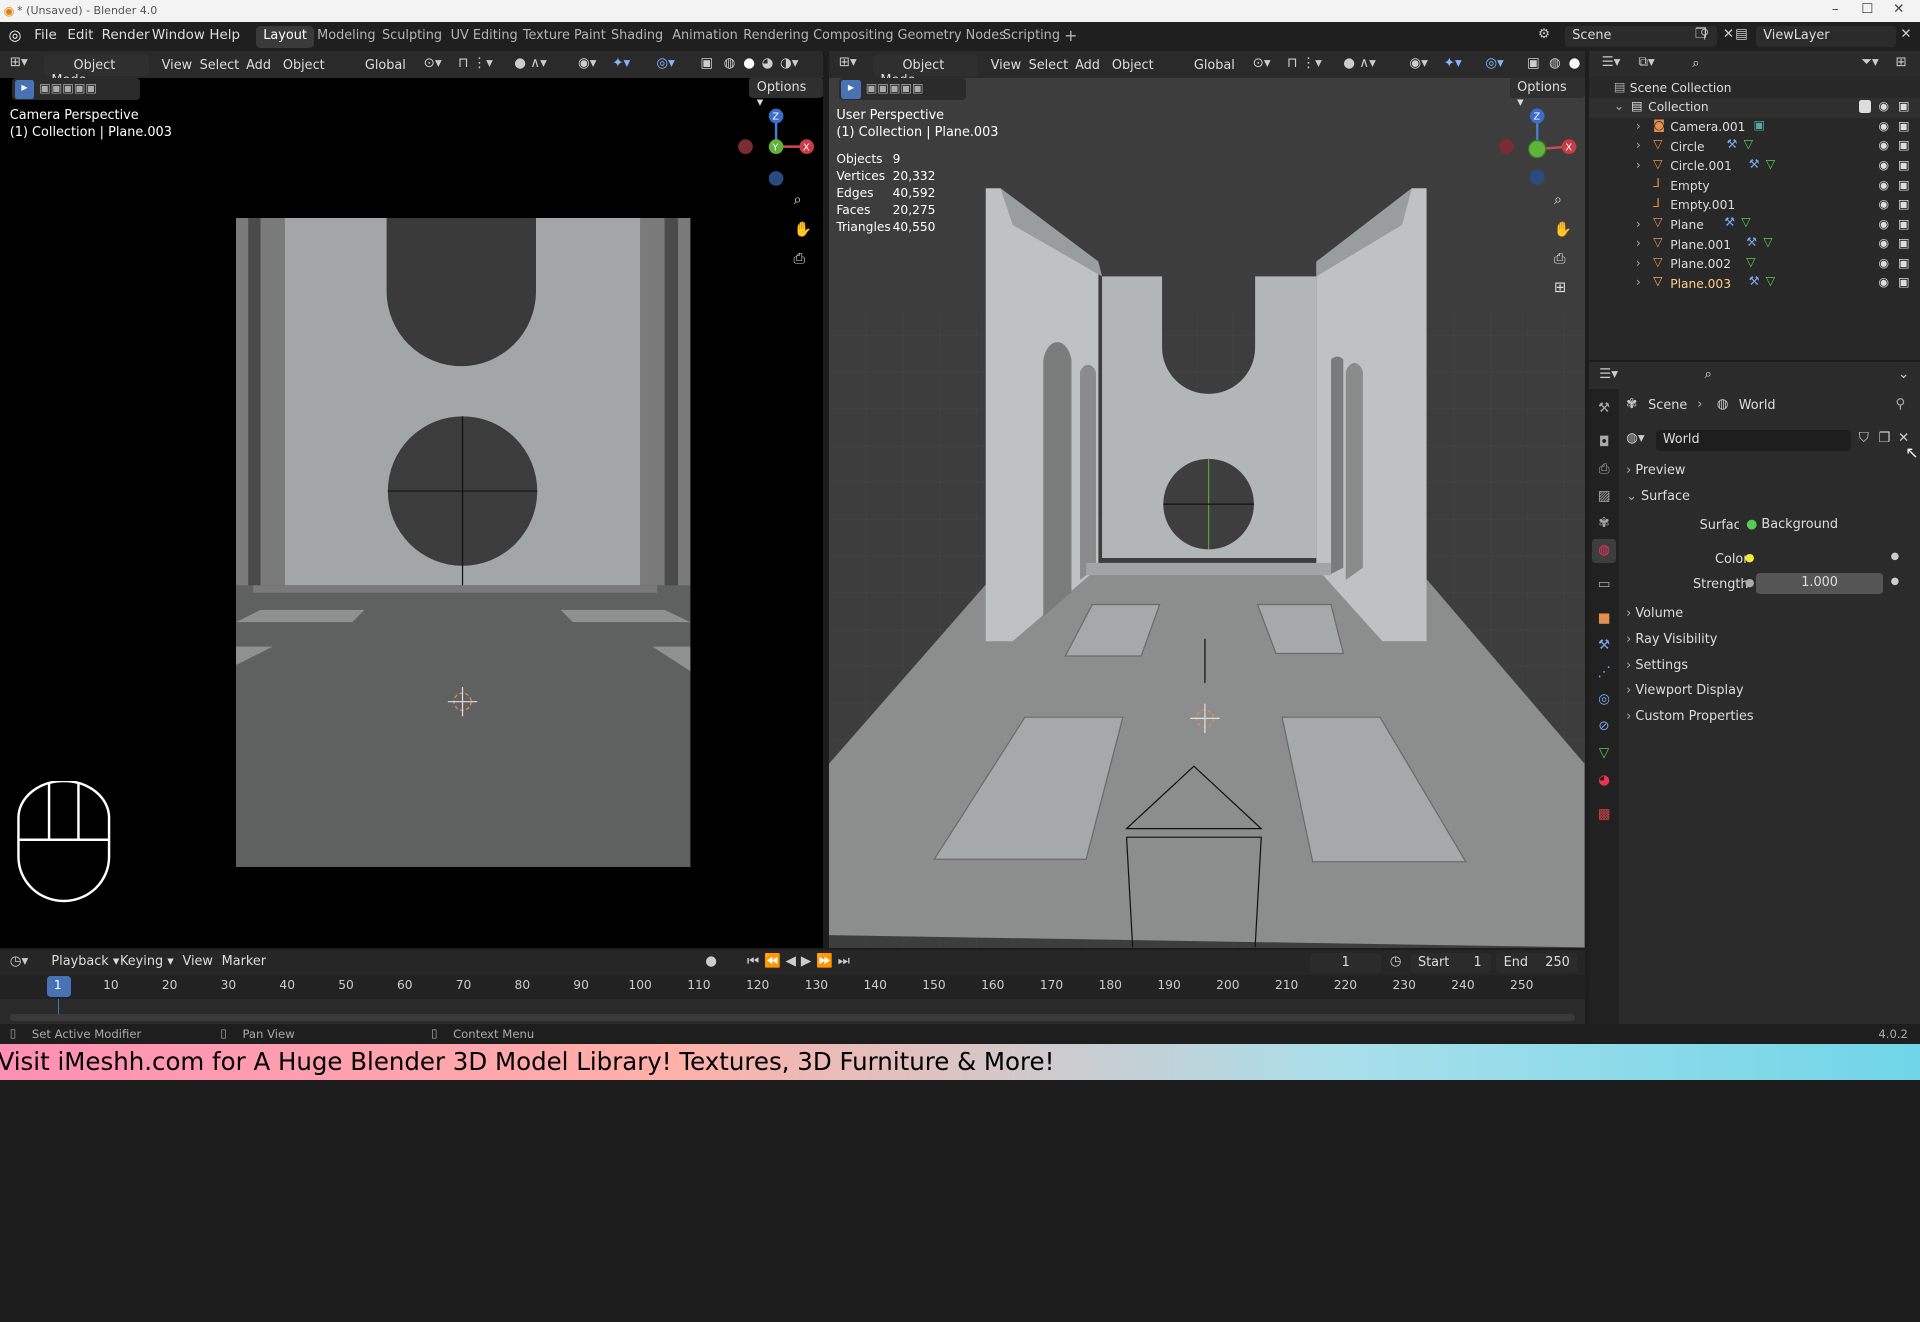 This screenshot has width=1920, height=1322. Describe the element at coordinates (1604, 497) in the screenshot. I see `view-layer-tab-icon: ▨` at that location.